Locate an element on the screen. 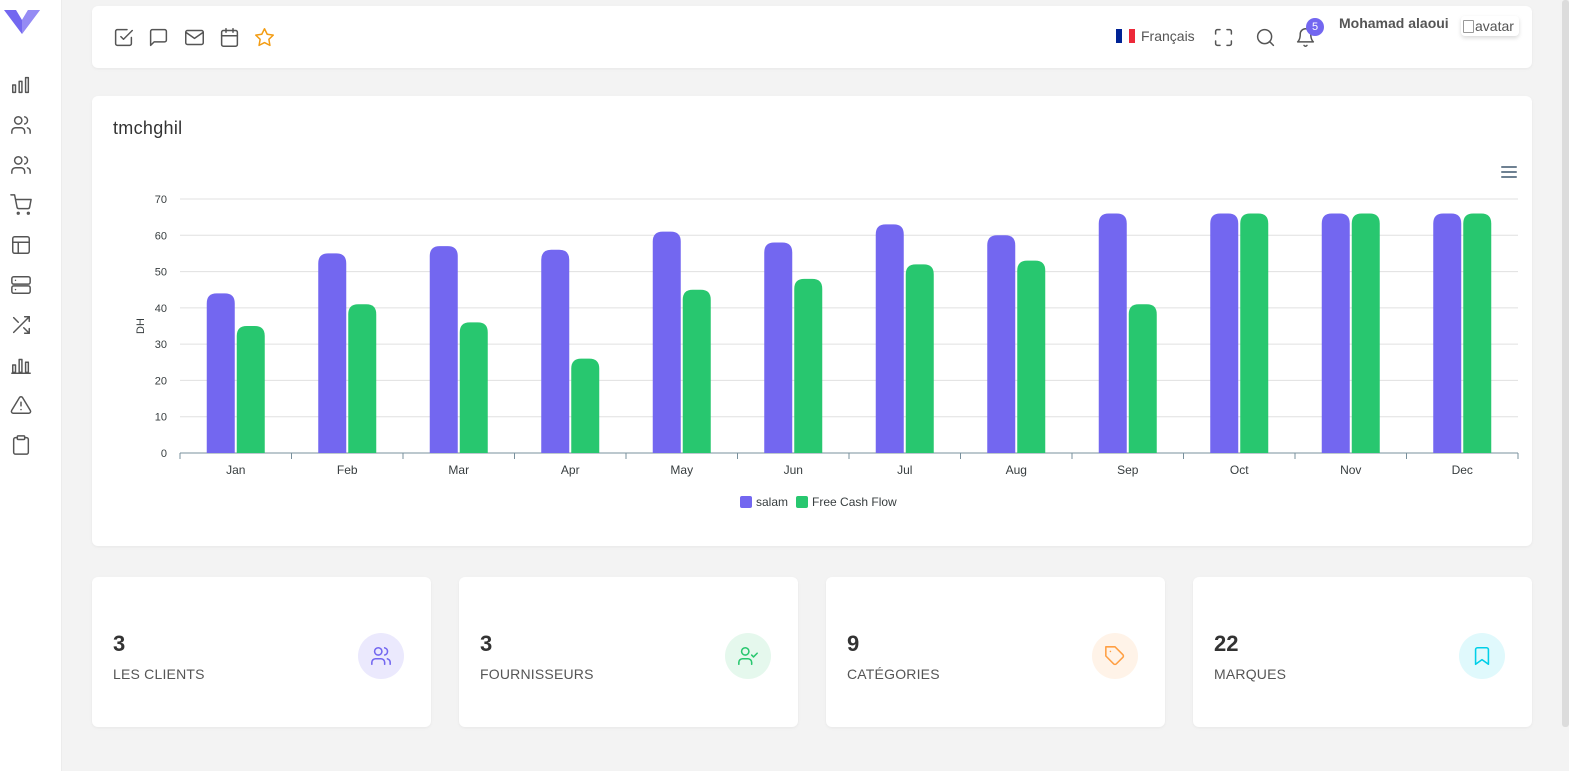 This screenshot has height=771, width=1569. legend-label: salam is located at coordinates (772, 502).